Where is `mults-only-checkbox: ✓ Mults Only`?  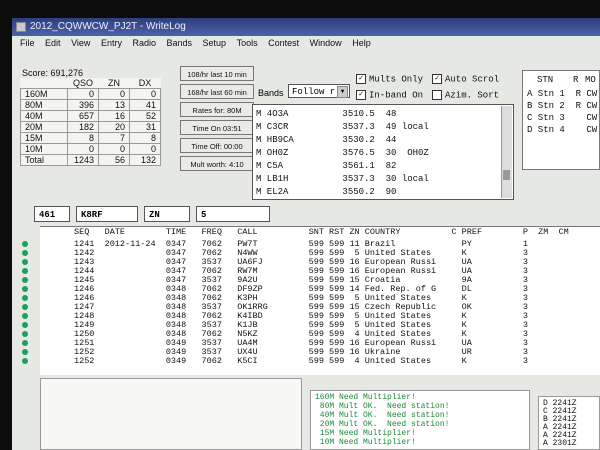 mults-only-checkbox: ✓ Mults Only is located at coordinates (389, 79).